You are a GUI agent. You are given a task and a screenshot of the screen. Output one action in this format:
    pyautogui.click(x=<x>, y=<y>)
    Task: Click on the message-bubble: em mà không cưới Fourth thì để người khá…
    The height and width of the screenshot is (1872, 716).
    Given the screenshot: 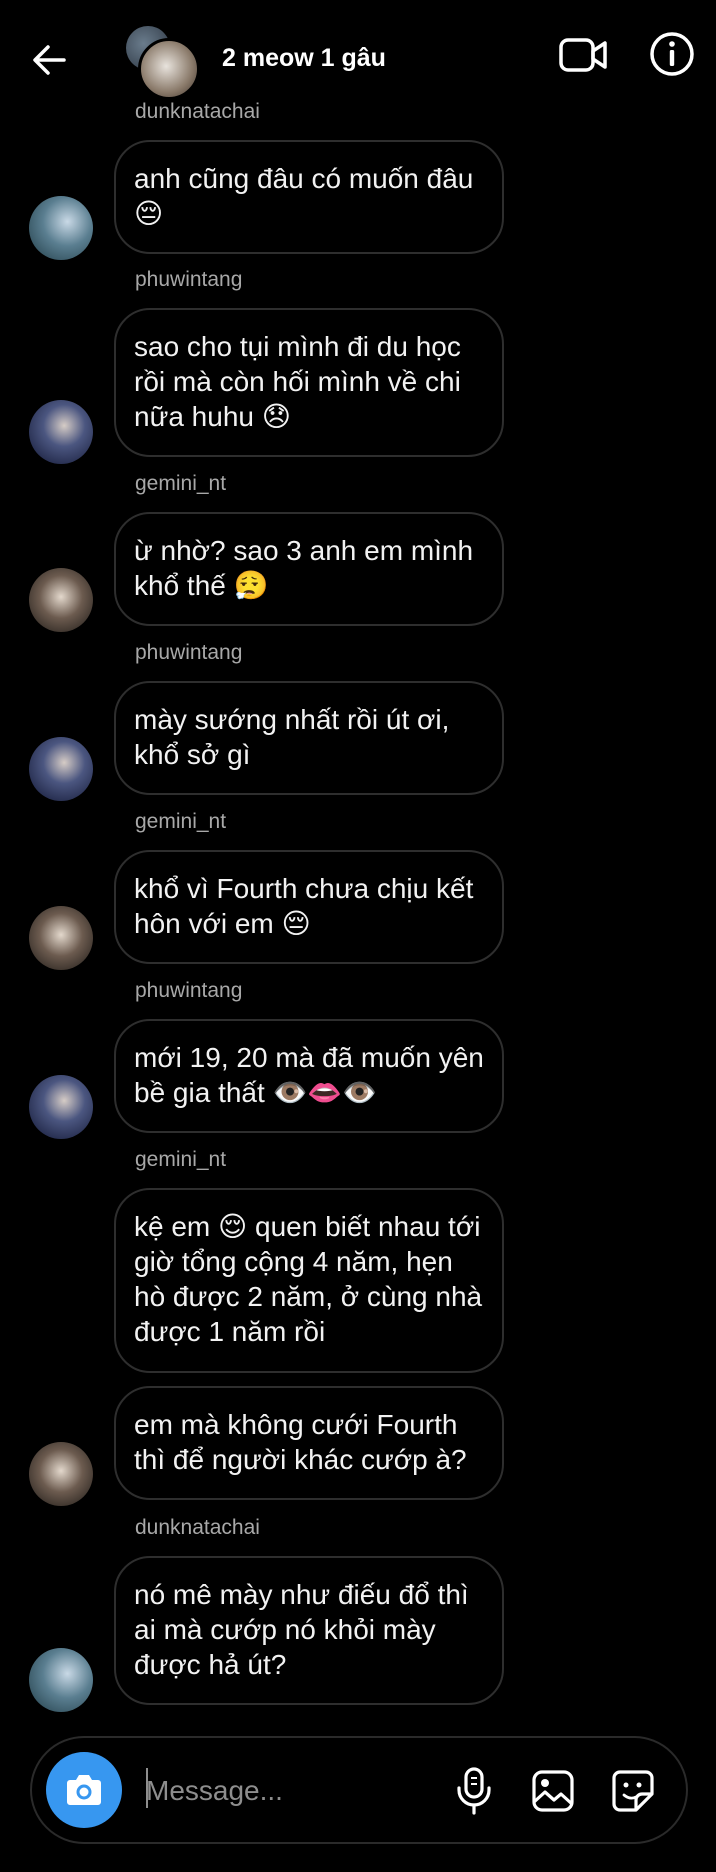 What is the action you would take?
    pyautogui.click(x=309, y=1443)
    